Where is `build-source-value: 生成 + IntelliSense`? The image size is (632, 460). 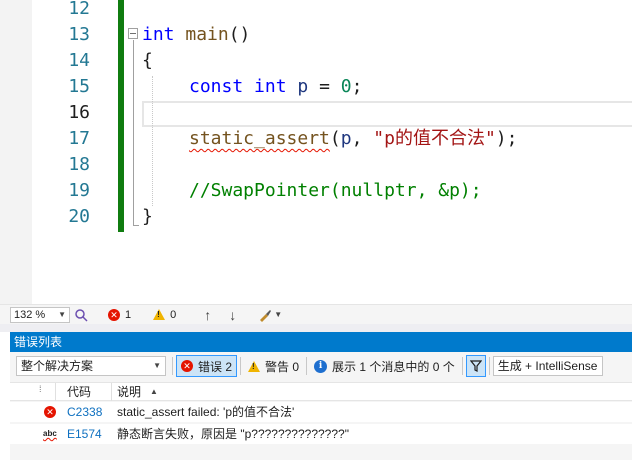
build-source-value: 生成 + IntelliSense is located at coordinates (547, 366).